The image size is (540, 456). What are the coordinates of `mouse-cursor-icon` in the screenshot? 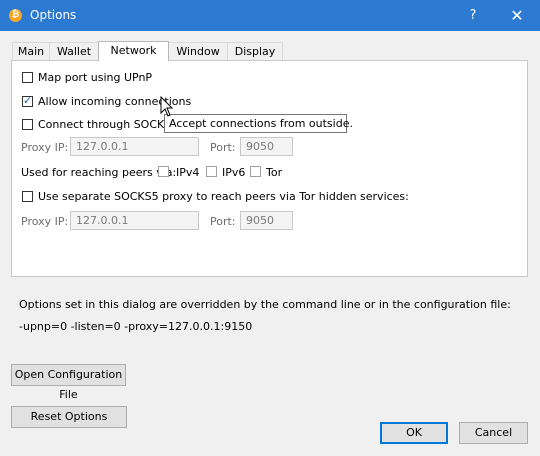 It's located at (167, 106).